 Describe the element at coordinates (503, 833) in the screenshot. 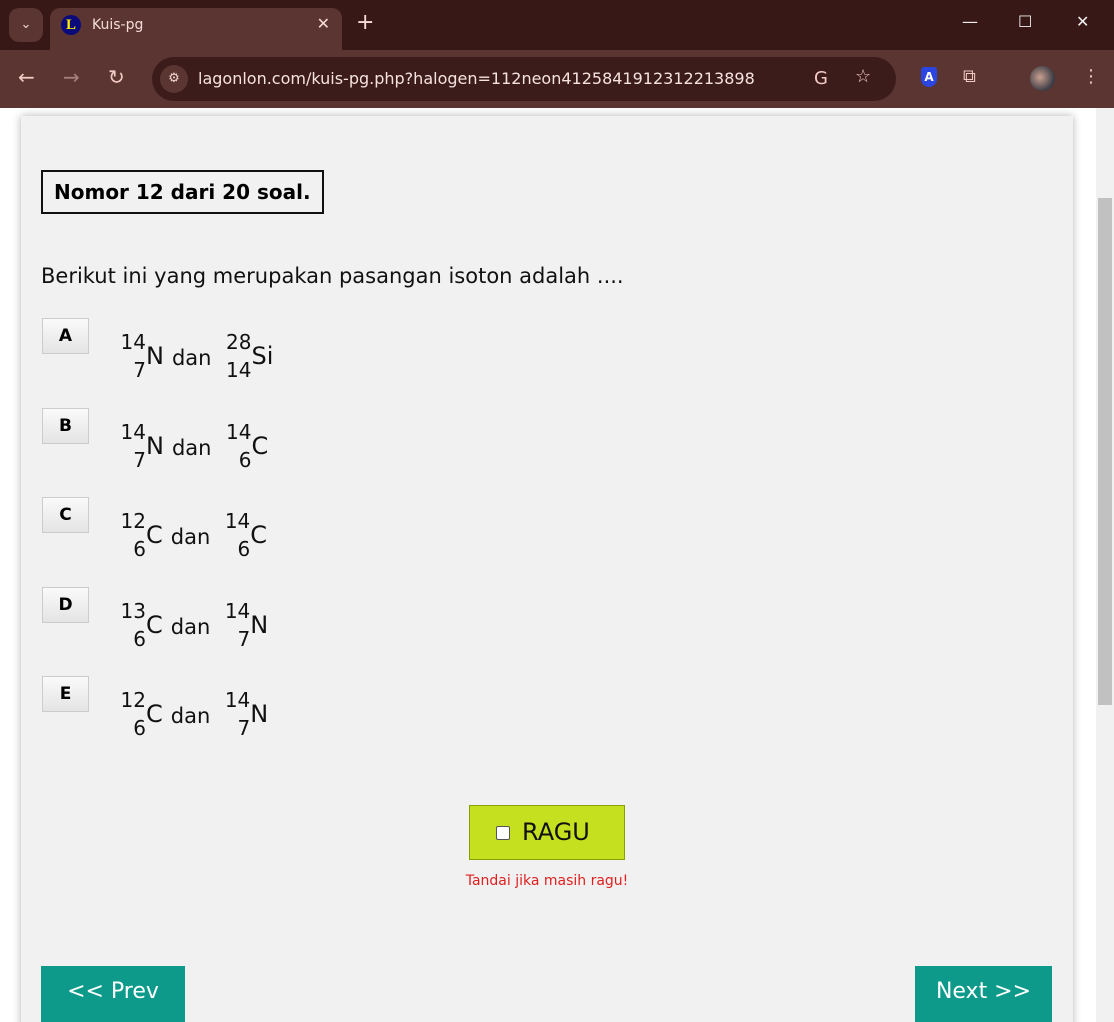

I see `ragu-checkbox` at that location.